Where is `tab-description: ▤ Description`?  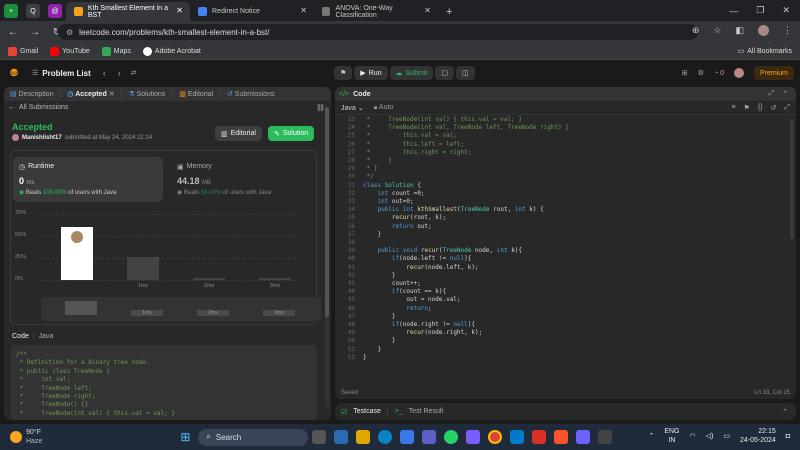
tab-description: ▤ Description is located at coordinates (32, 94).